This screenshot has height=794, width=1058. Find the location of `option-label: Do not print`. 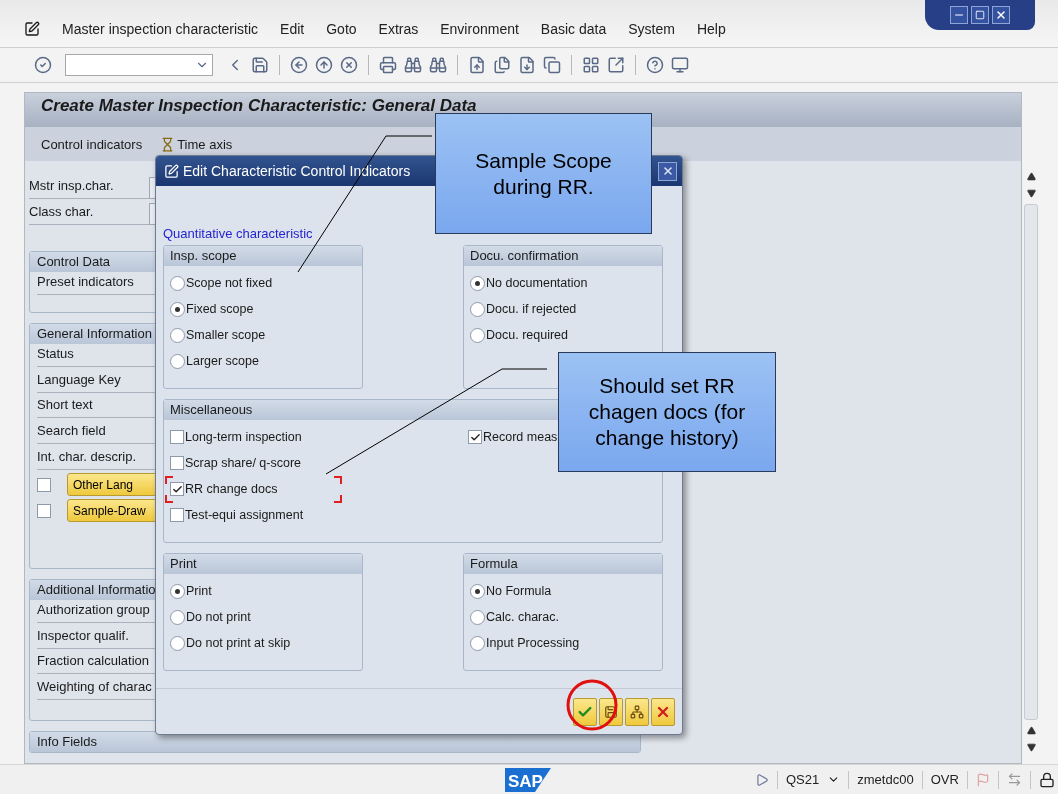

option-label: Do not print is located at coordinates (218, 617).